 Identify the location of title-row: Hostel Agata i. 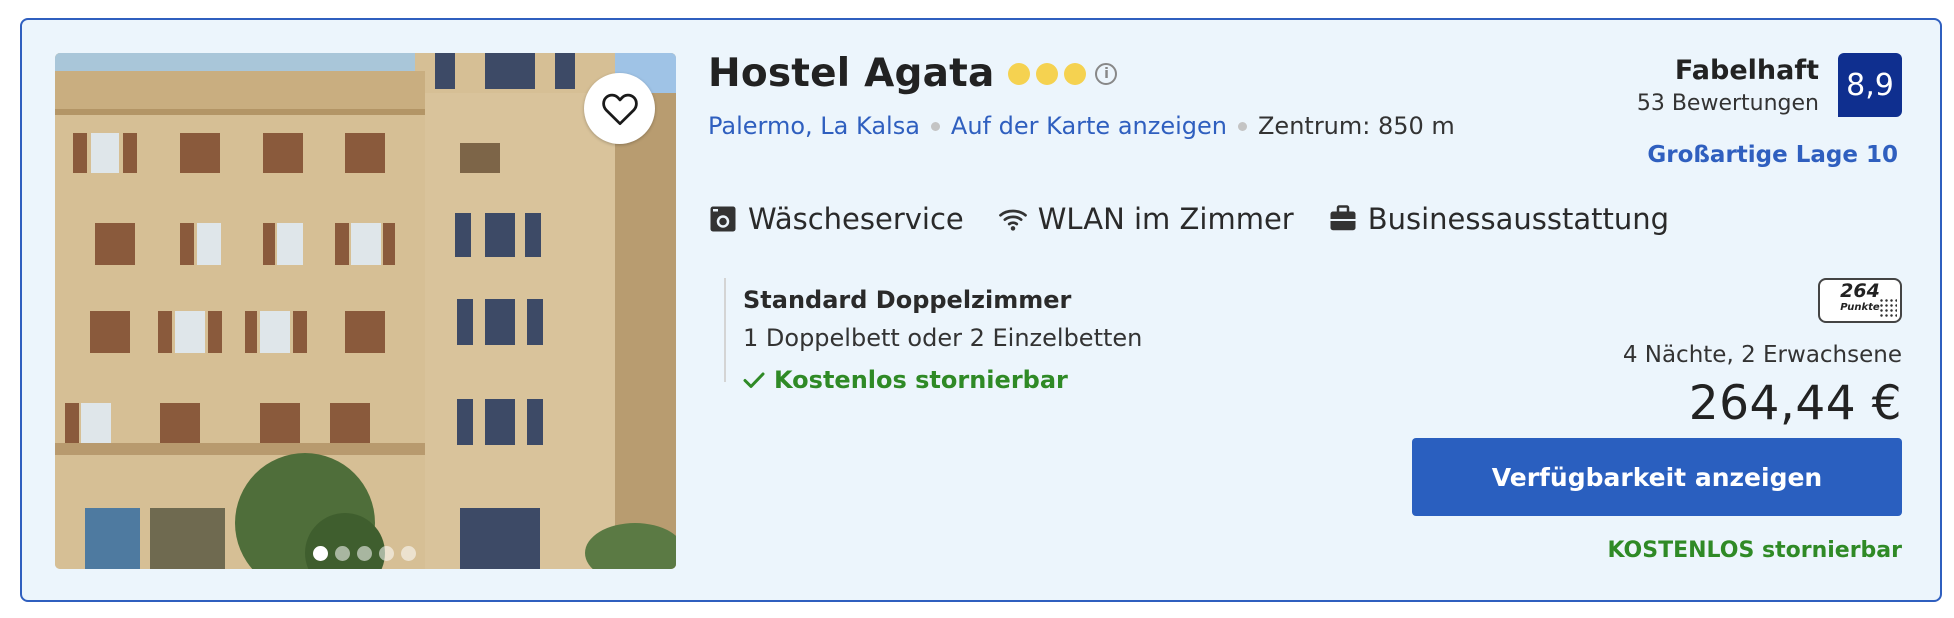
(913, 73).